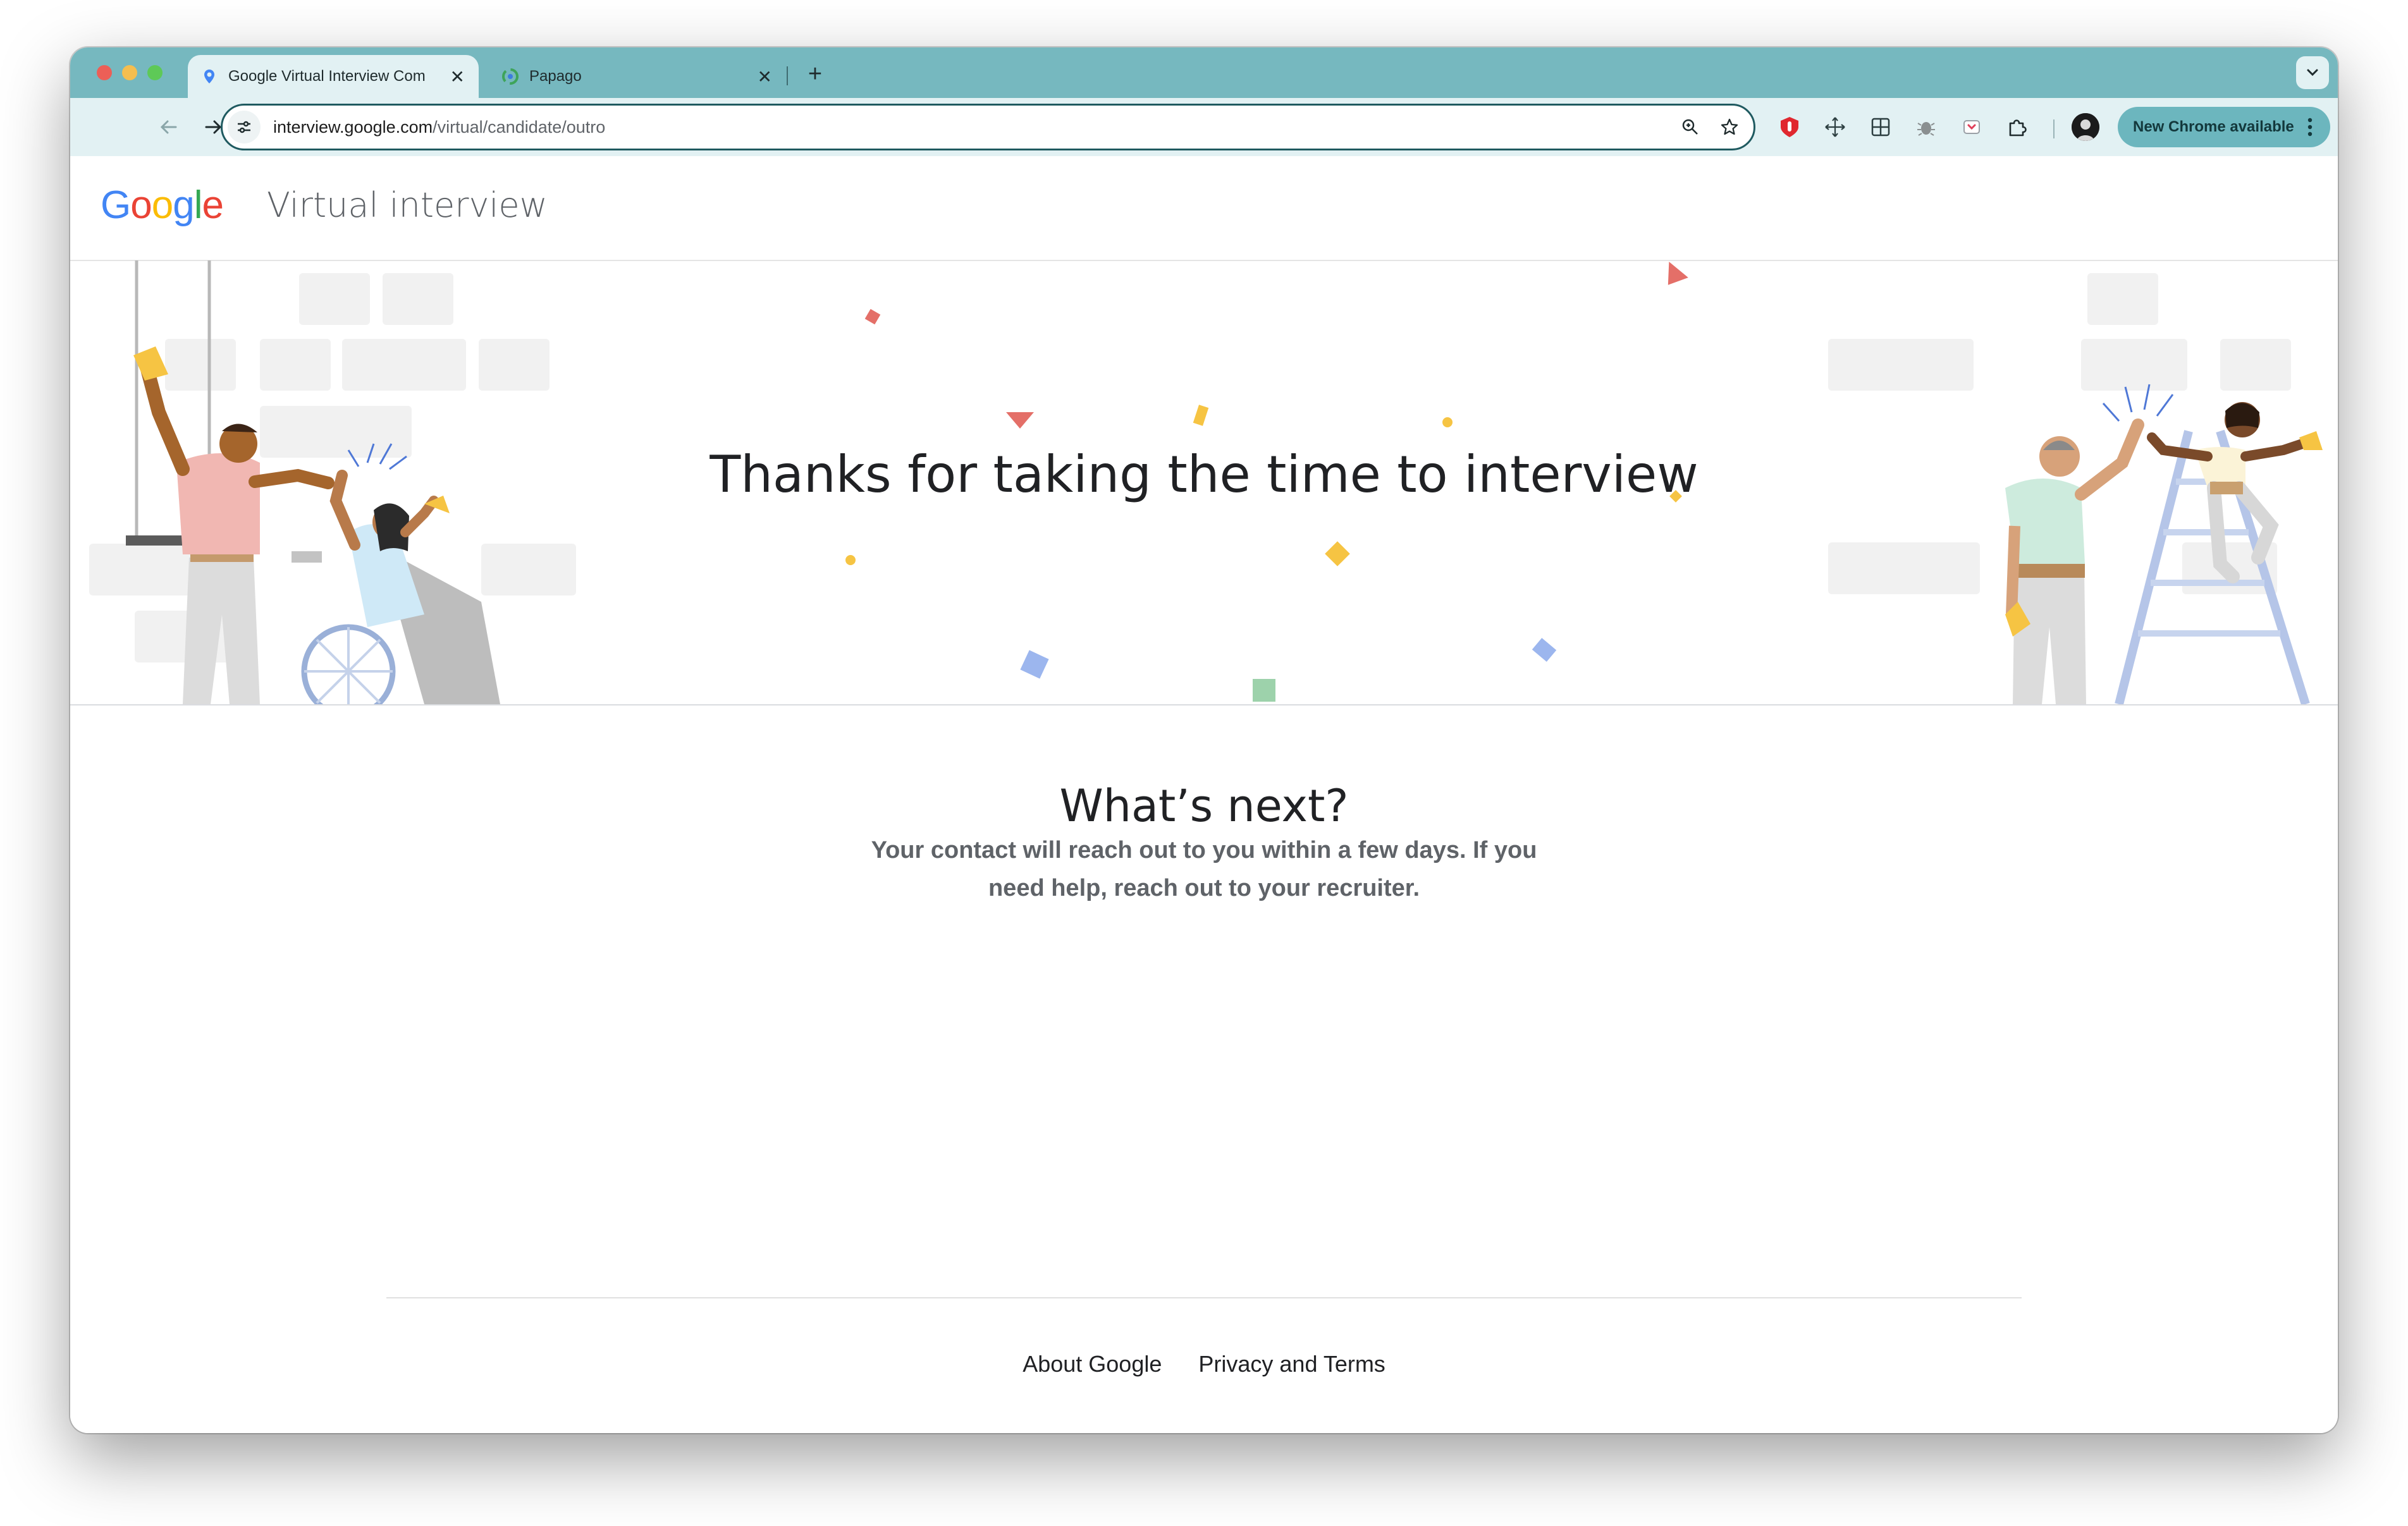 The width and height of the screenshot is (2408, 1526). I want to click on extension-move, so click(1835, 127).